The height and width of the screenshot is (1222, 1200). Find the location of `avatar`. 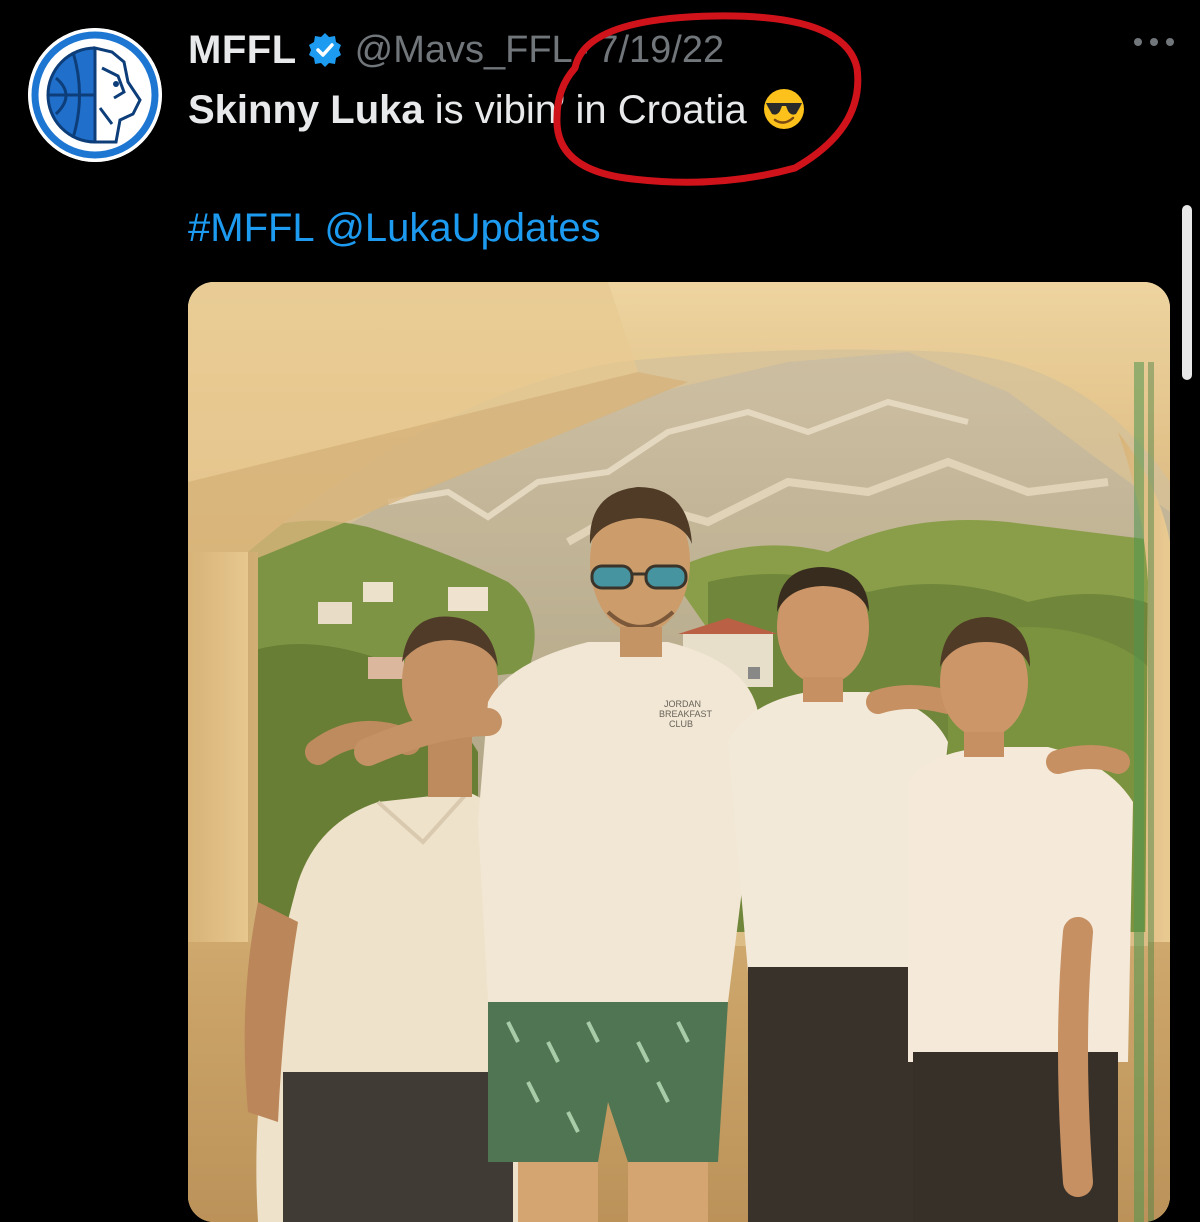

avatar is located at coordinates (95, 95).